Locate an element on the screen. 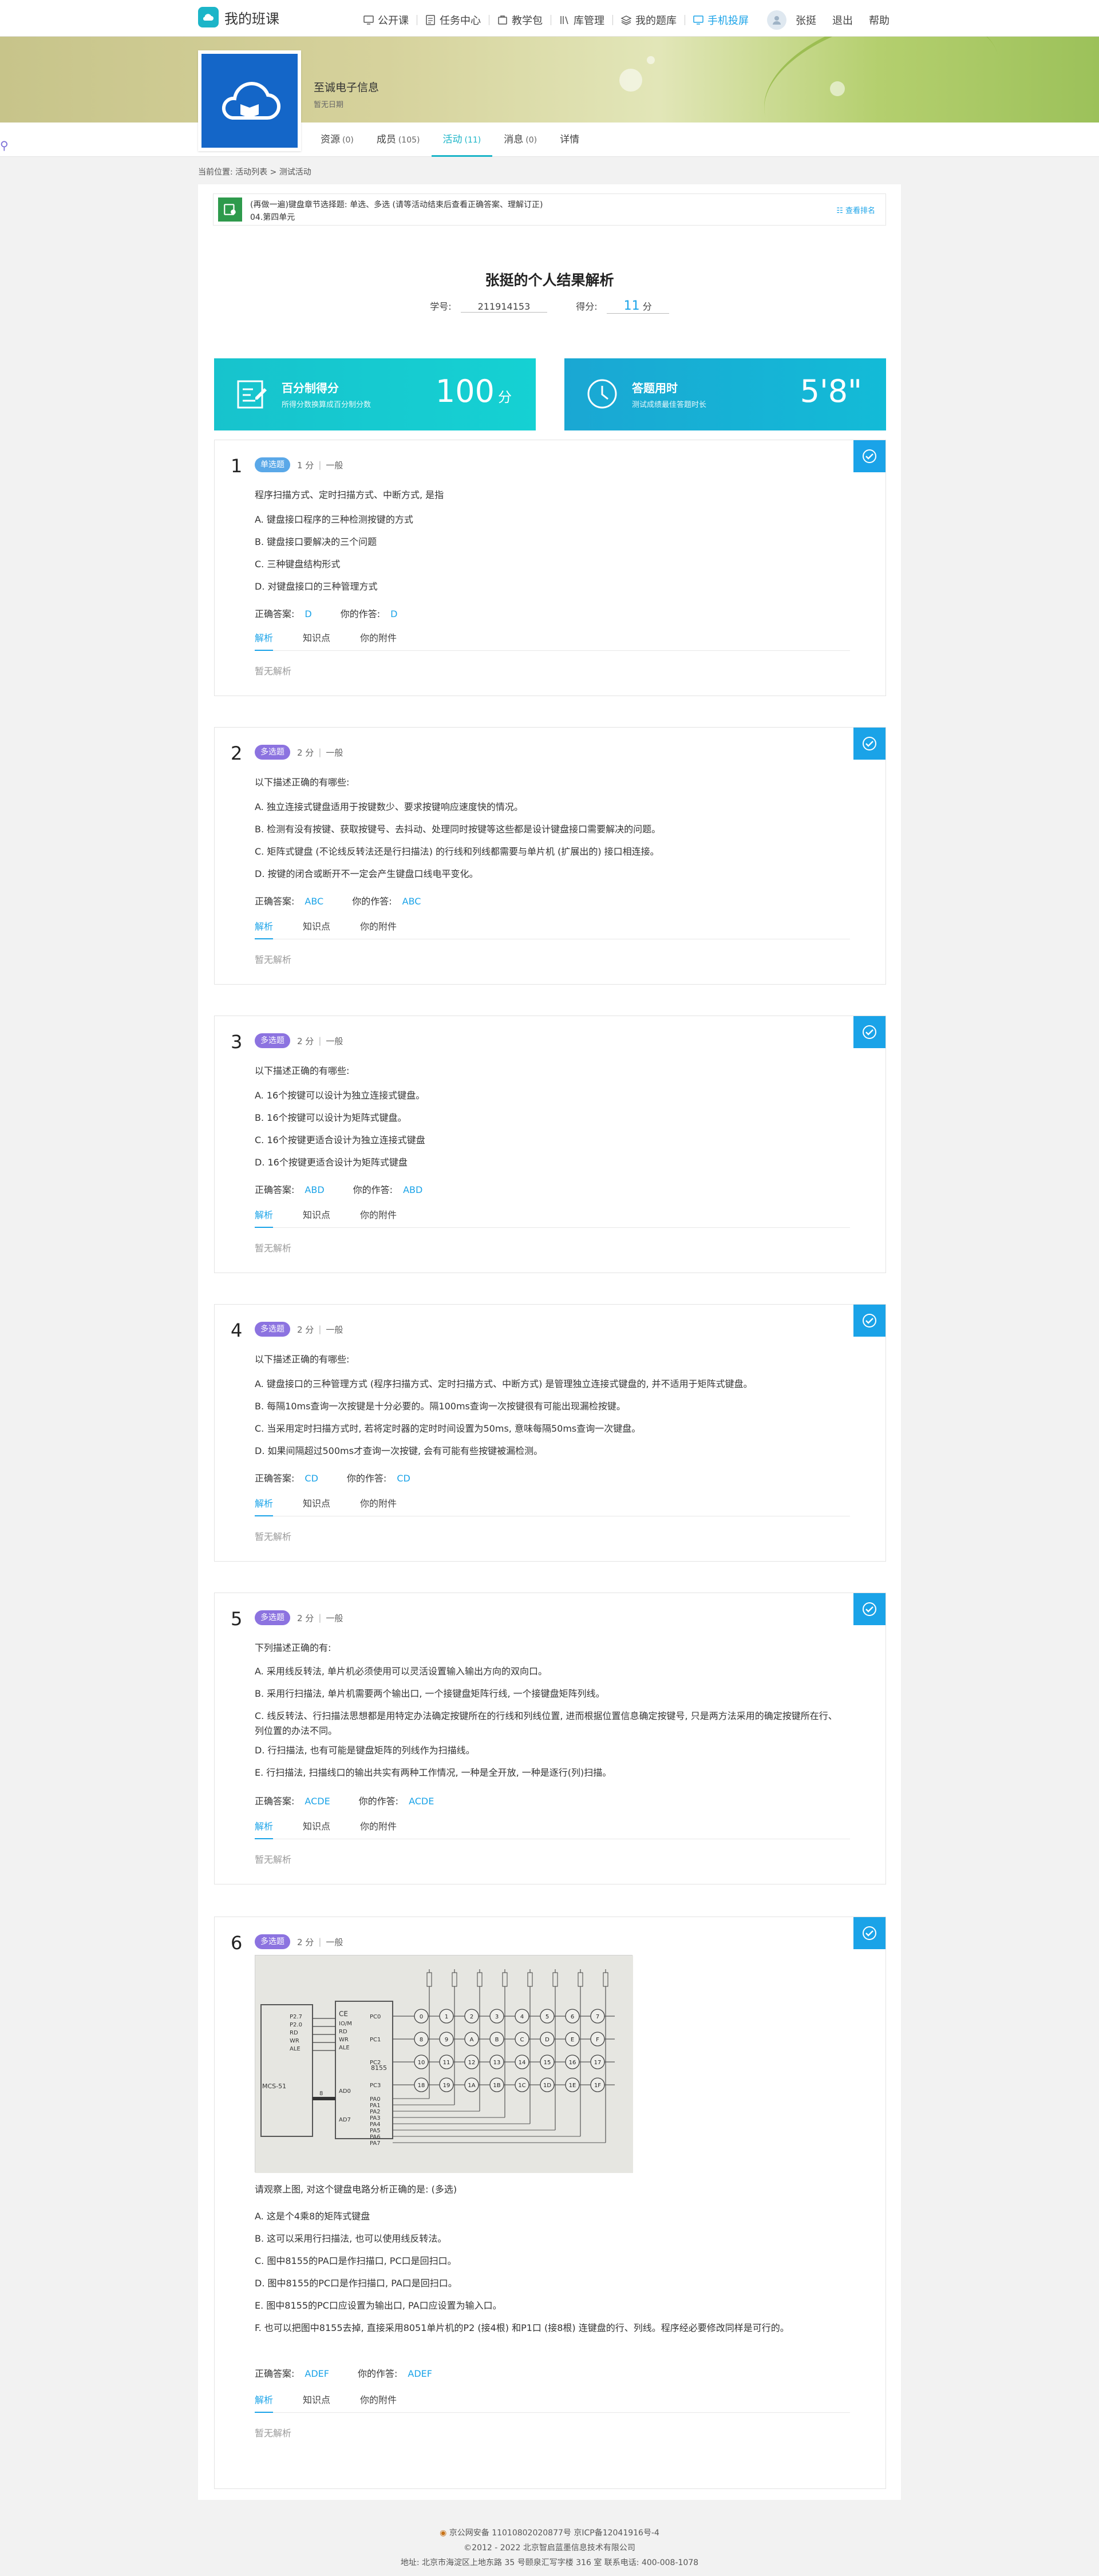 This screenshot has height=2576, width=1099. nav-my-question-bank: 我的题库 is located at coordinates (648, 20).